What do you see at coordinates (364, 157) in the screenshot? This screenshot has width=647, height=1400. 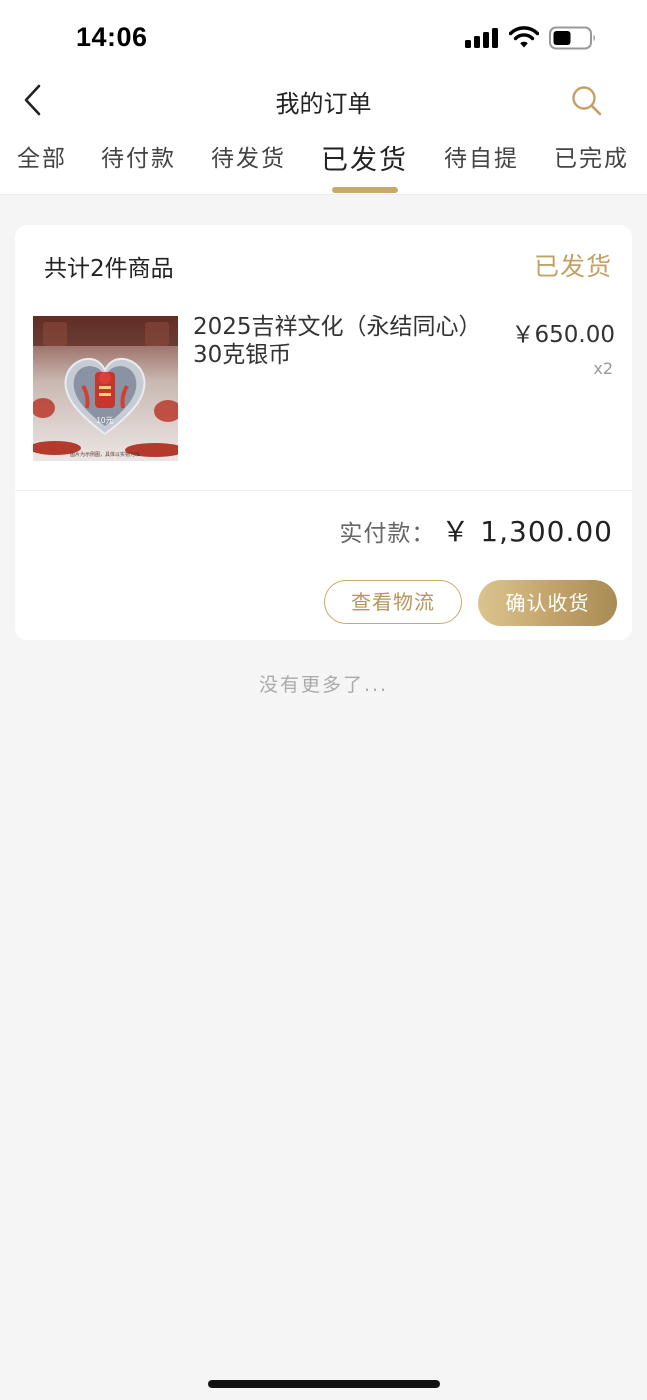 I see `tab-shipped: 已发货` at bounding box center [364, 157].